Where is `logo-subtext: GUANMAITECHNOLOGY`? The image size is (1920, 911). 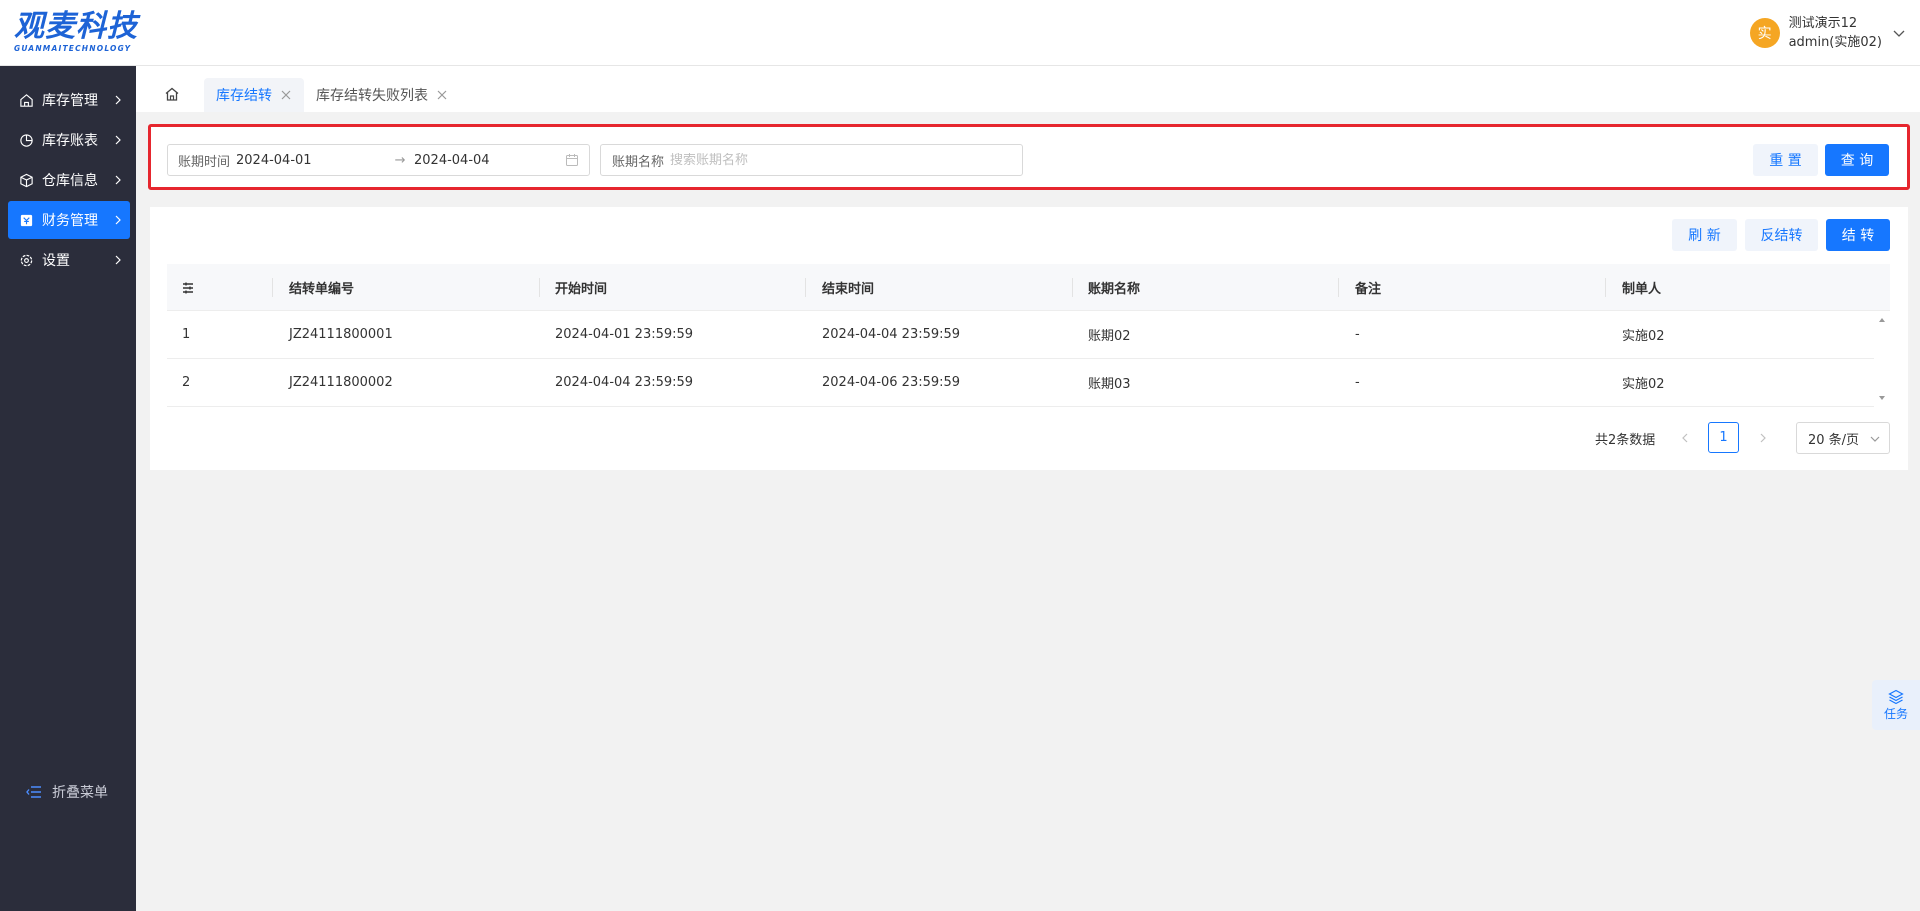
logo-subtext: GUANMAITECHNOLOGY is located at coordinates (73, 48).